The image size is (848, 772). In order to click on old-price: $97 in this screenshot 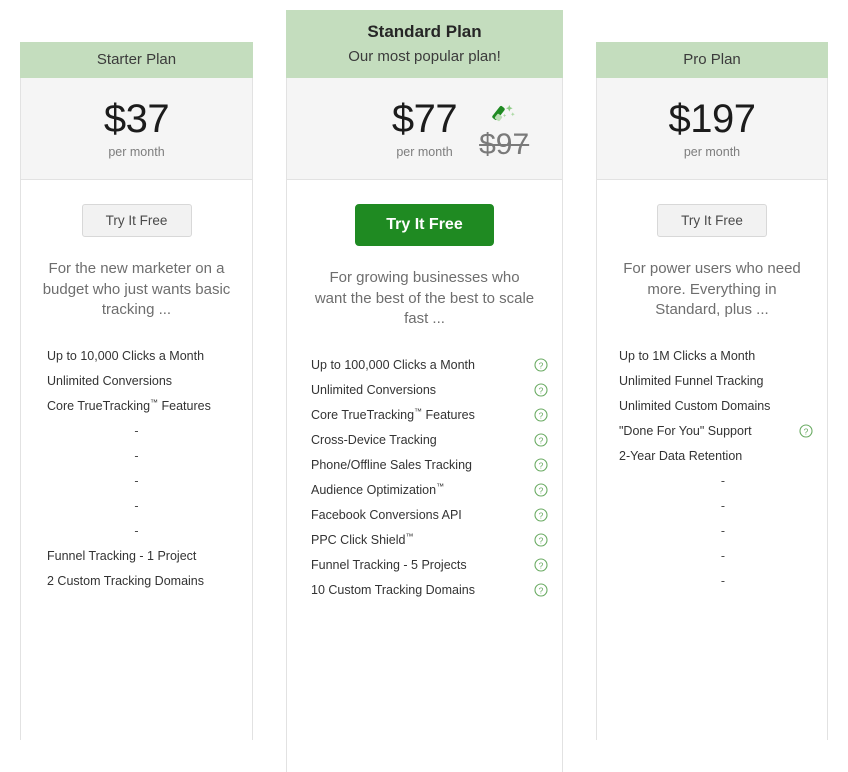, I will do `click(504, 144)`.